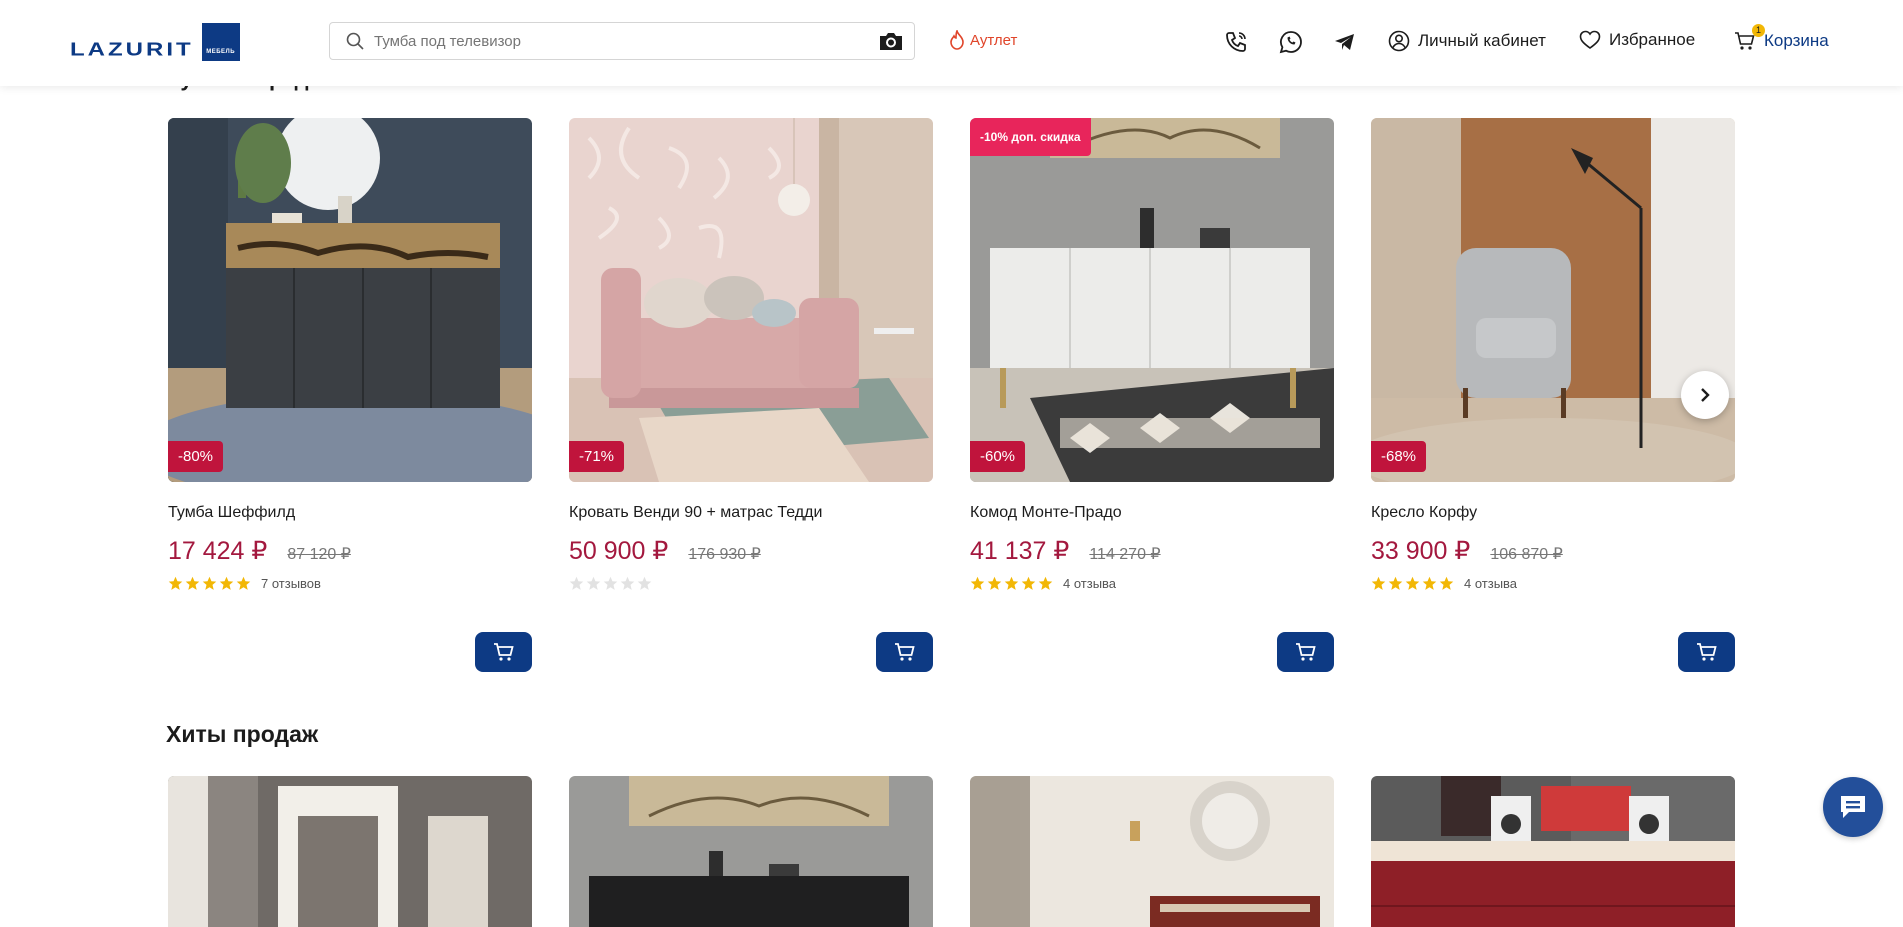  I want to click on chat-button, so click(1853, 807).